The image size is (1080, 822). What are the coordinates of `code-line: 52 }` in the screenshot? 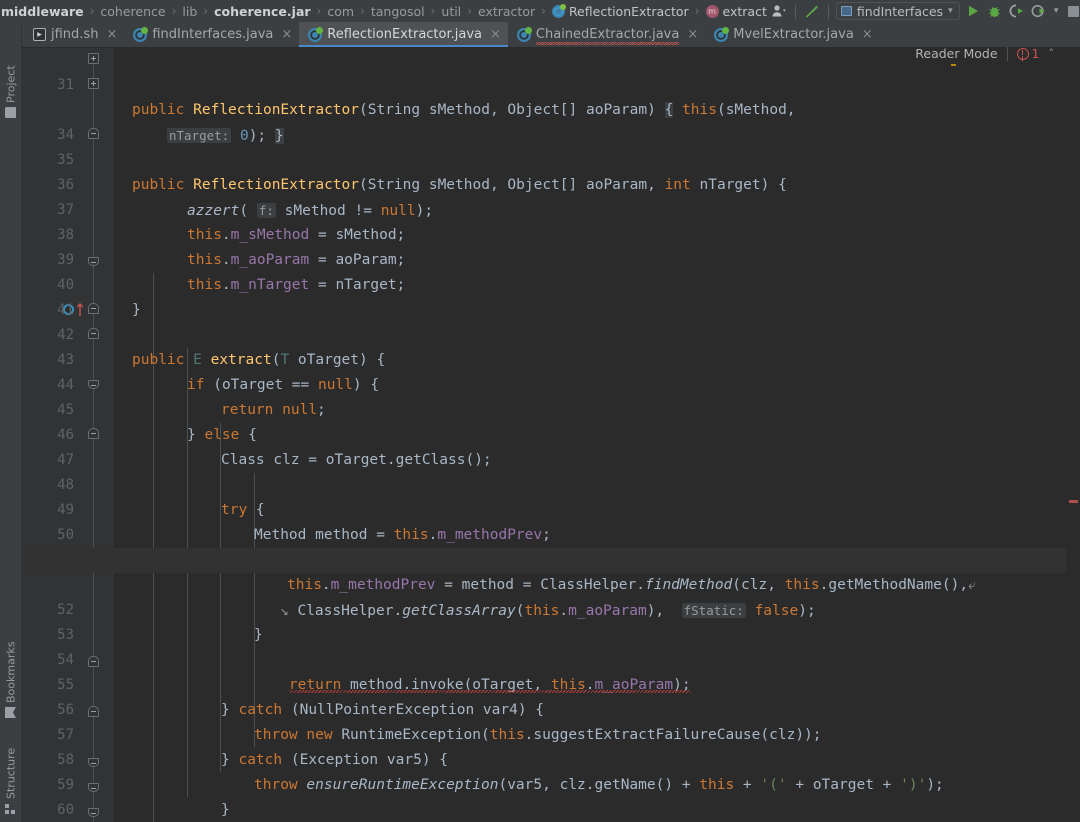 It's located at (551, 608).